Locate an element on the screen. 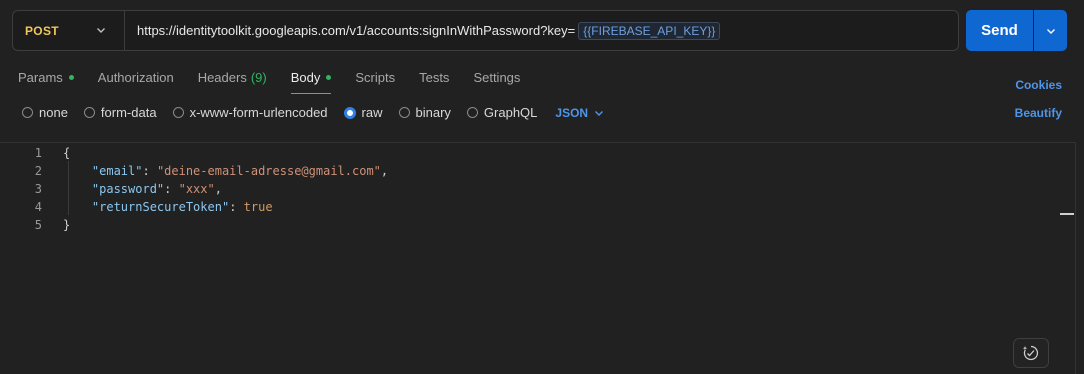 This screenshot has width=1084, height=374. tab-headers: Headers (9) is located at coordinates (232, 77).